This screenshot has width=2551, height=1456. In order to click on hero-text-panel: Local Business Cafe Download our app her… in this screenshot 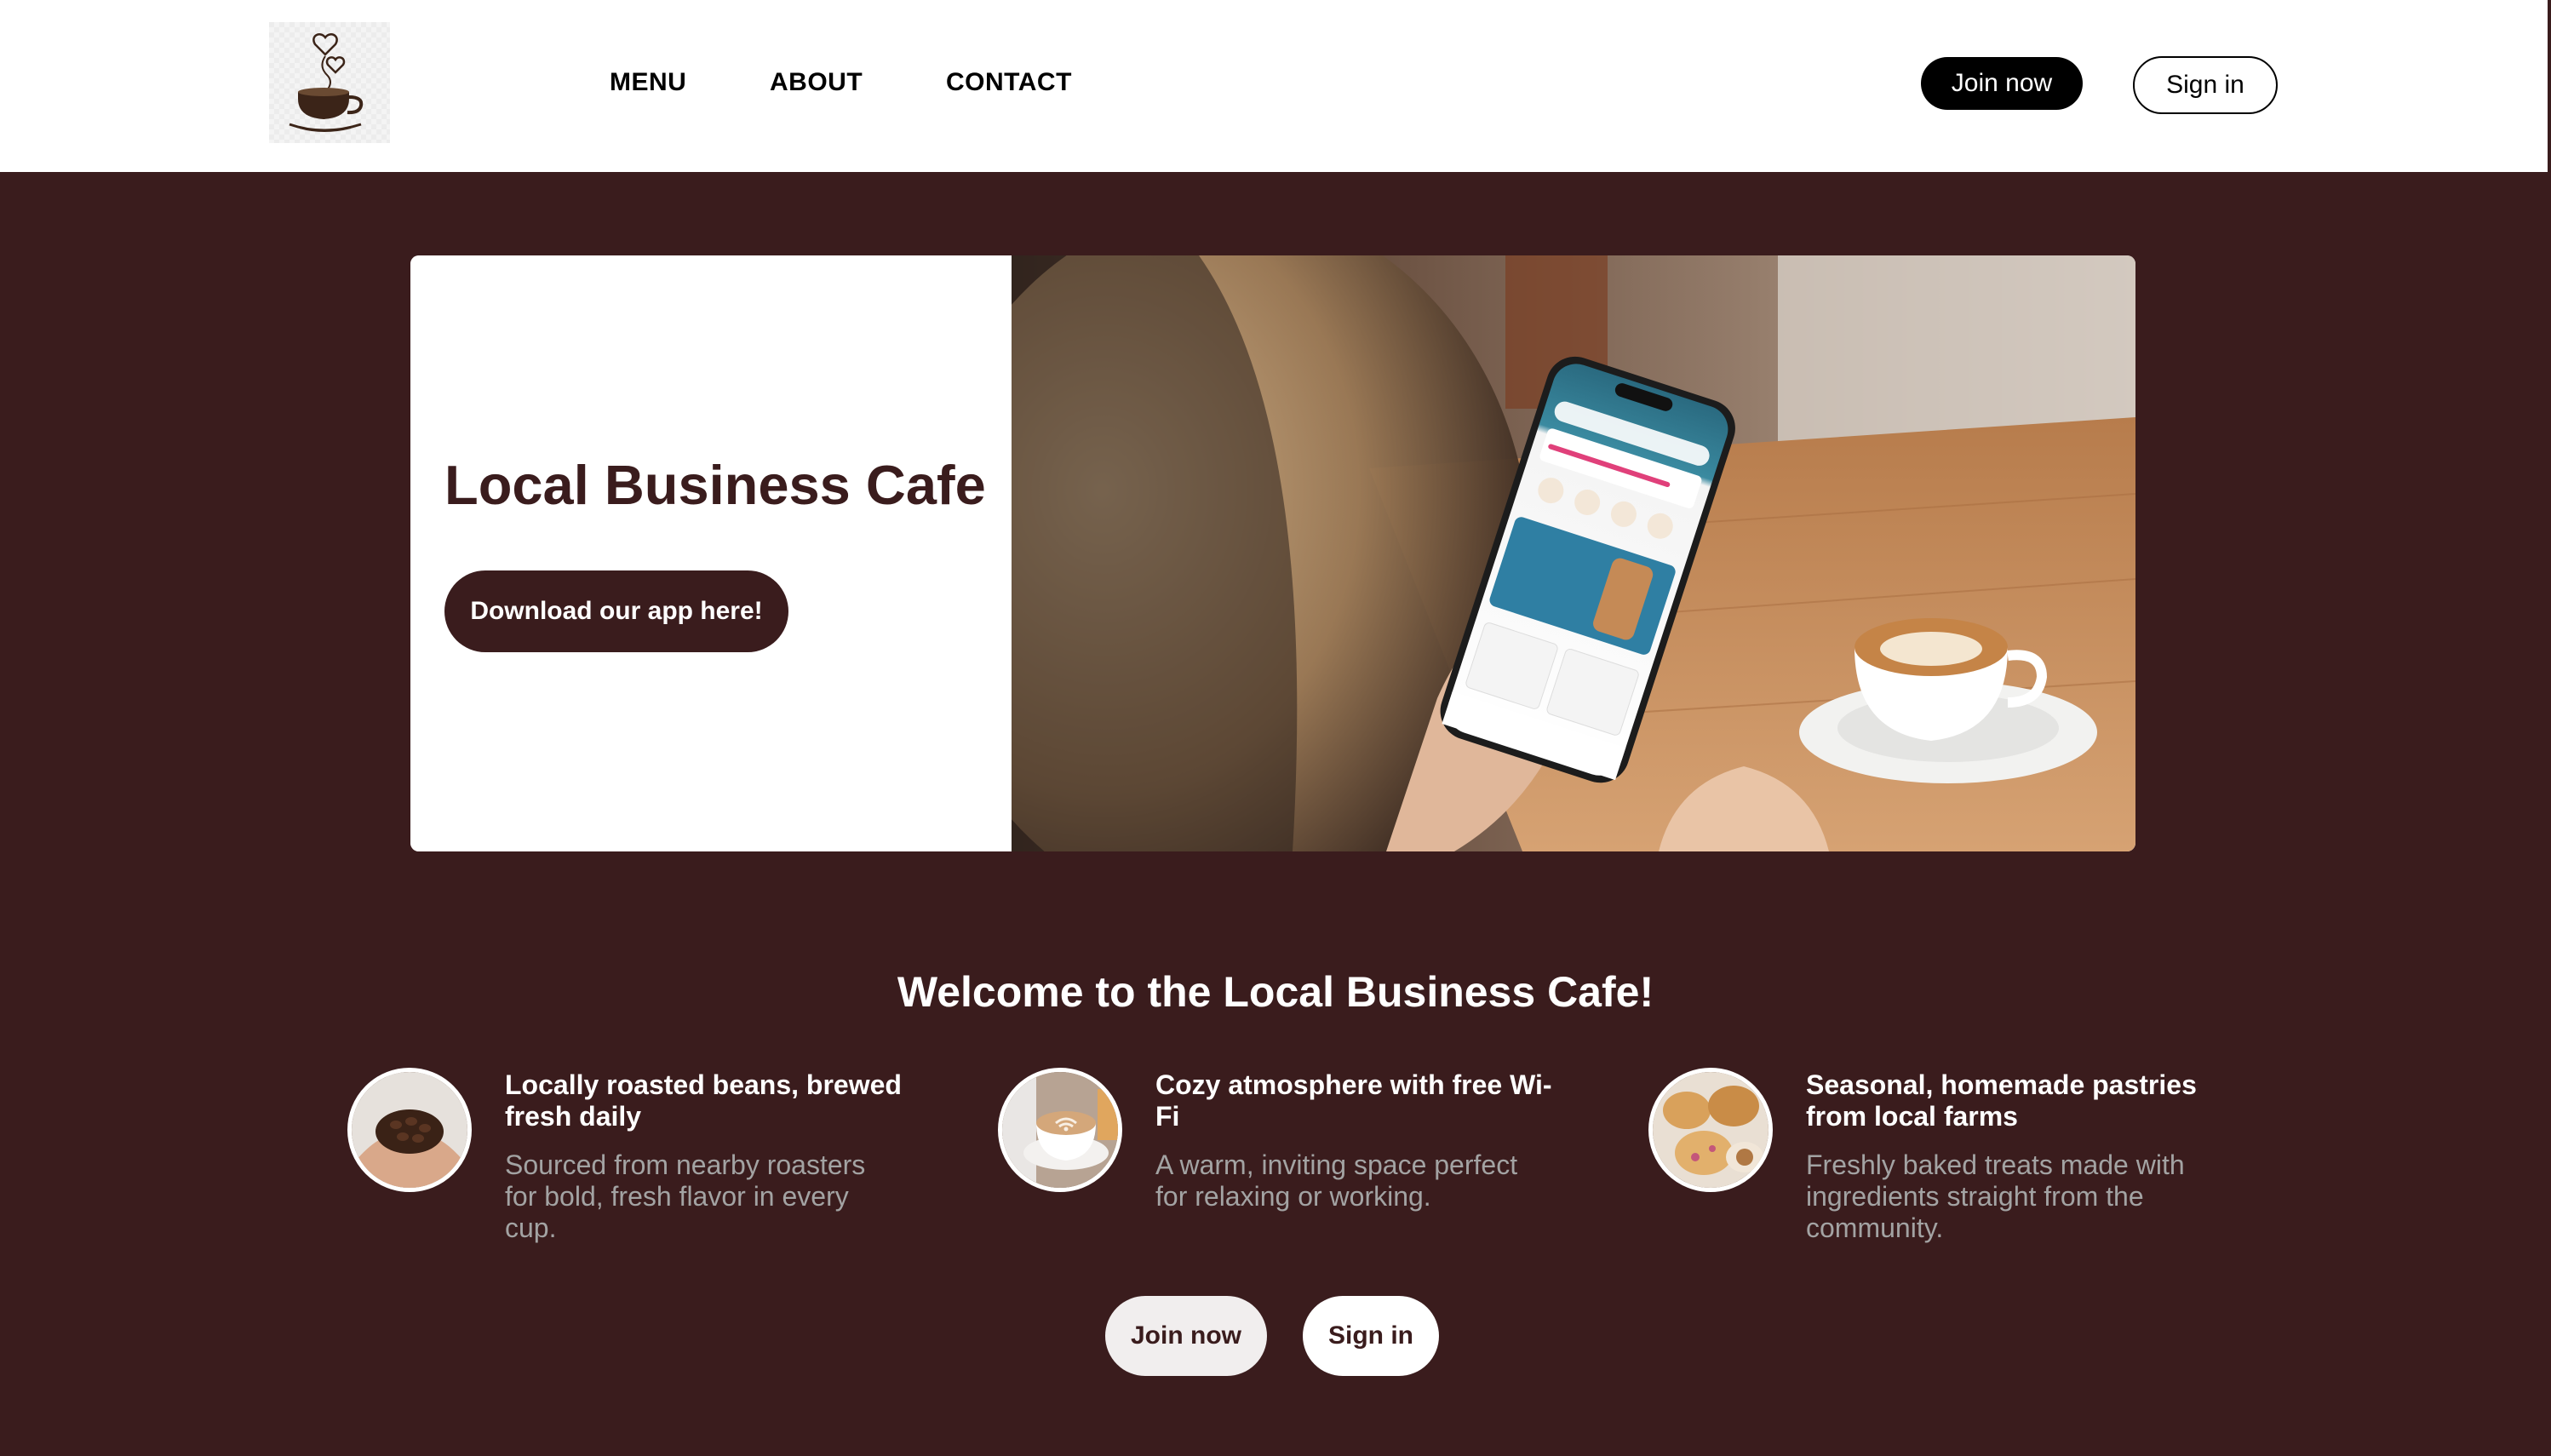, I will do `click(711, 553)`.